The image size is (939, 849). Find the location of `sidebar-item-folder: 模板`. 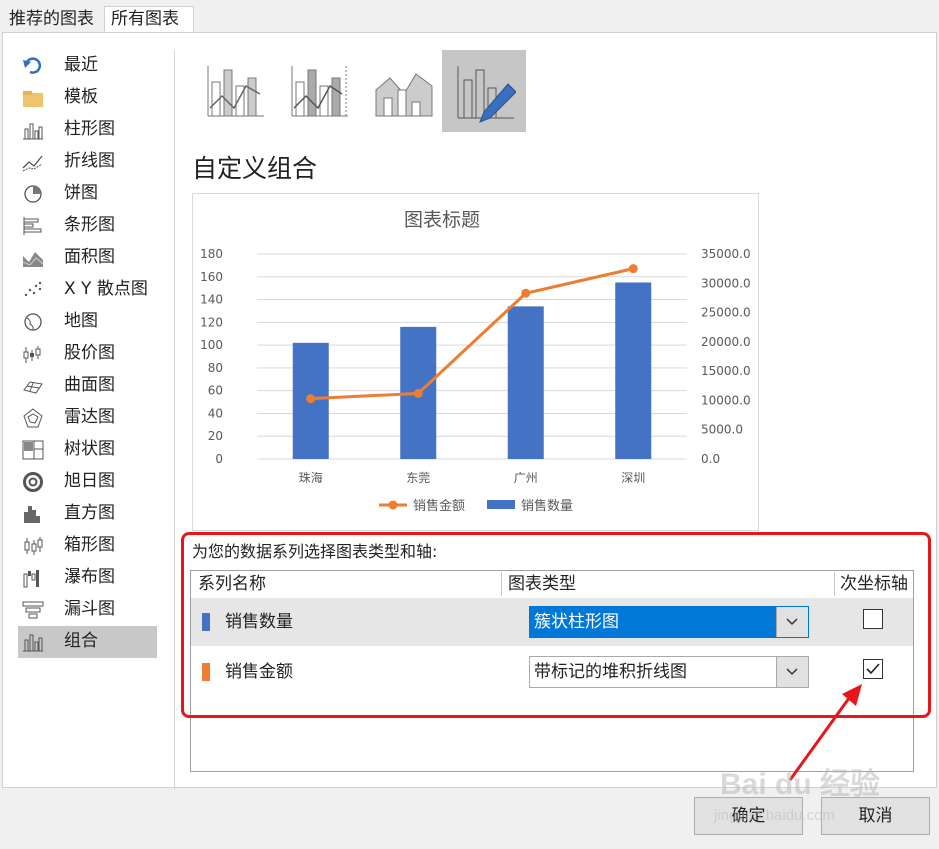

sidebar-item-folder: 模板 is located at coordinates (87, 98).